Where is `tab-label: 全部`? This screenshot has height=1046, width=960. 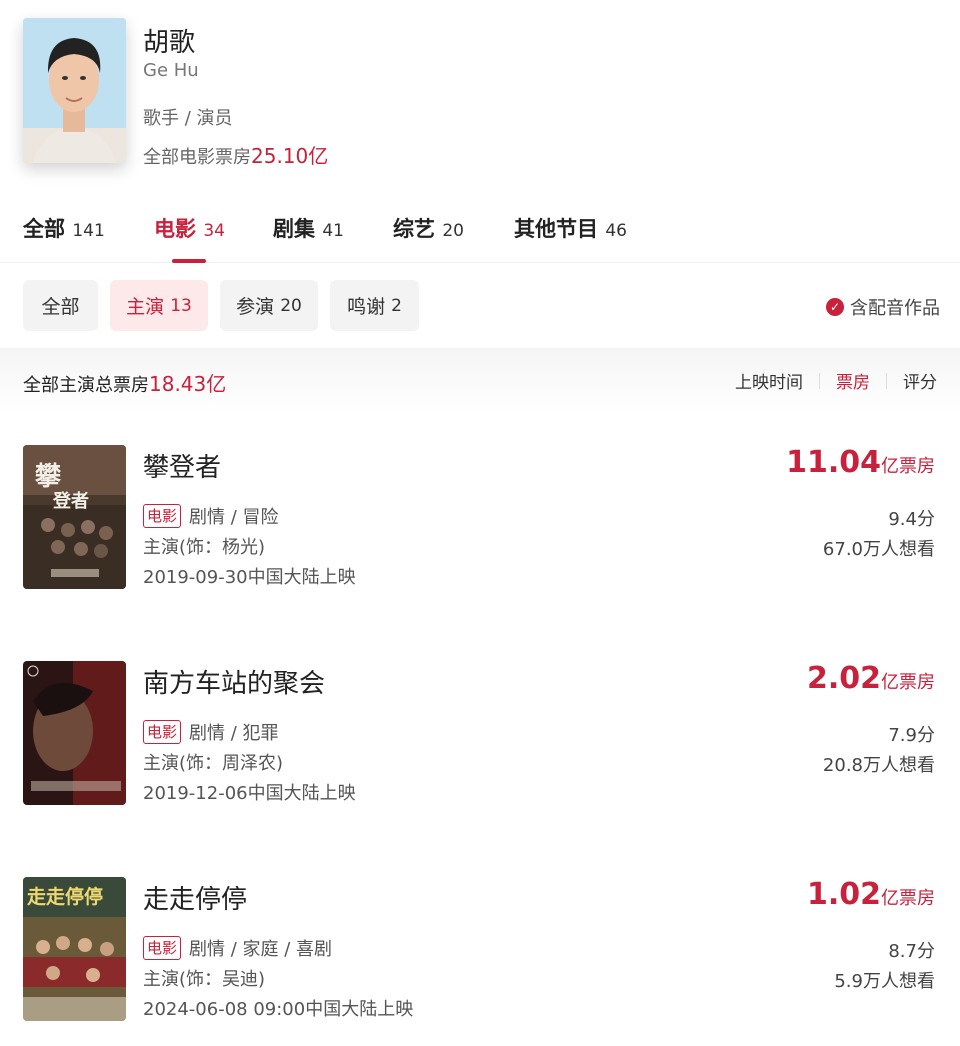
tab-label: 全部 is located at coordinates (44, 229).